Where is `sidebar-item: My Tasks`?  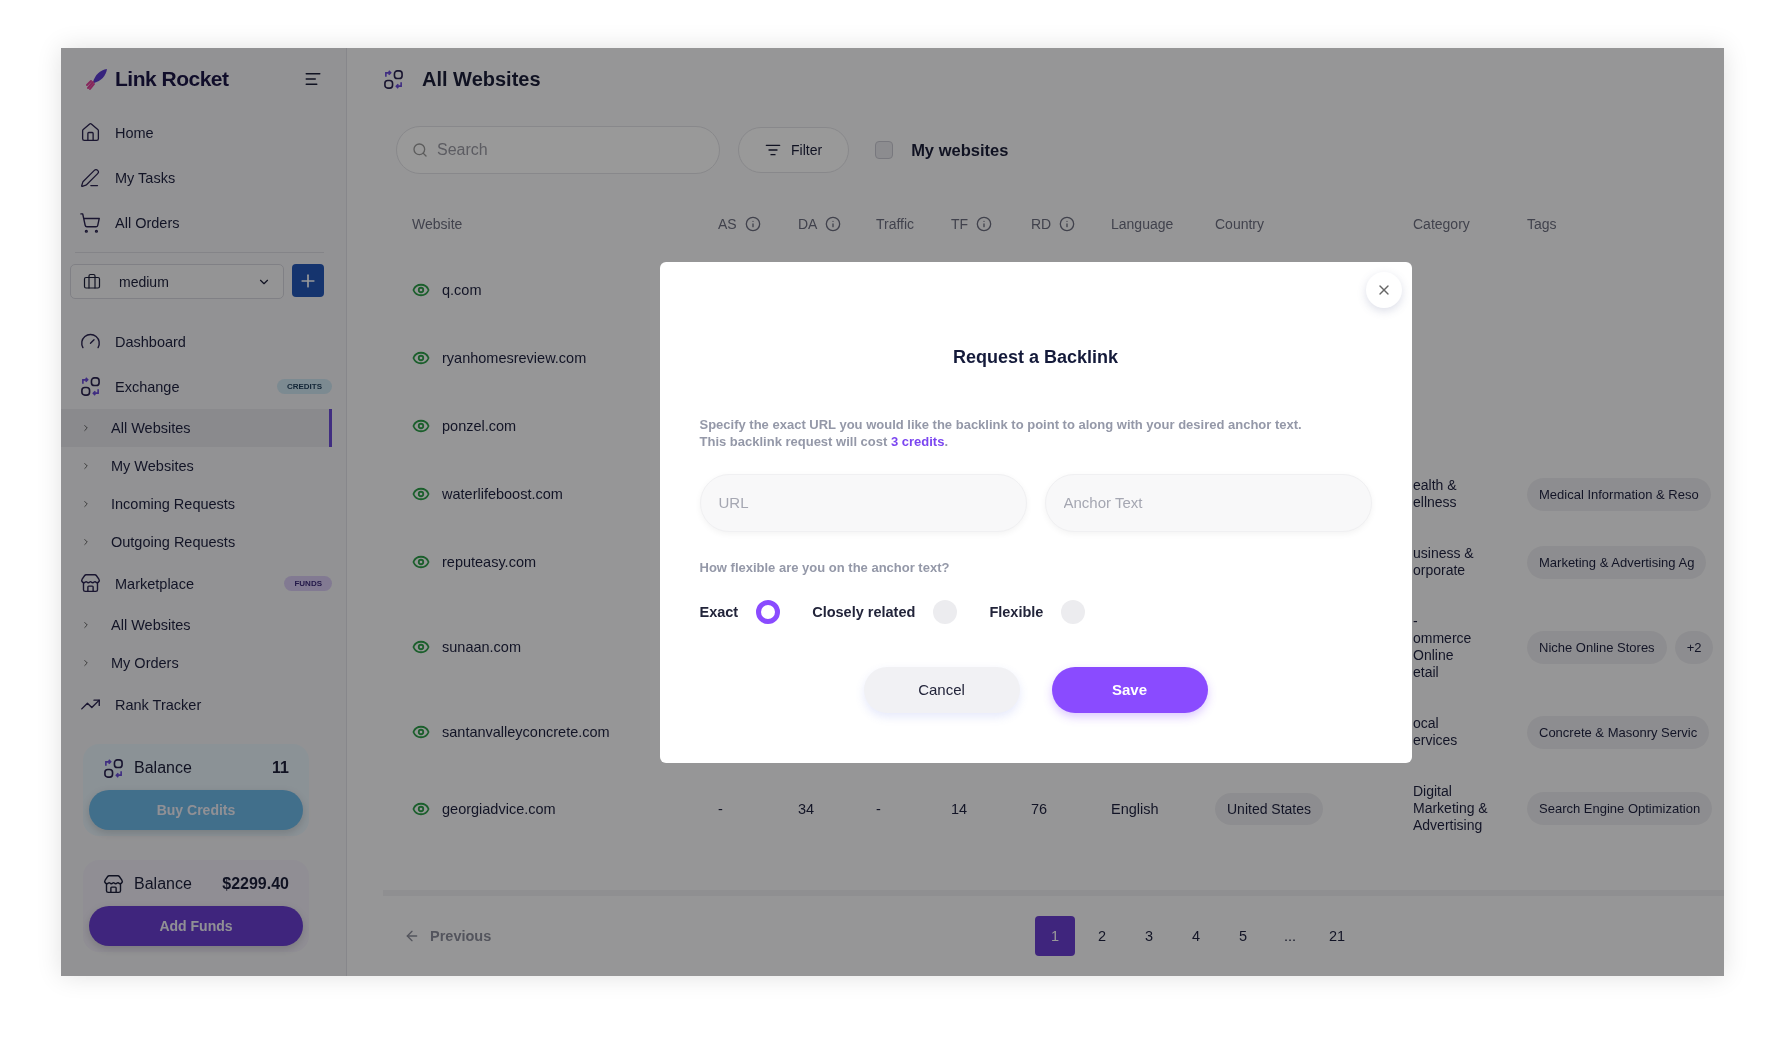 sidebar-item: My Tasks is located at coordinates (203, 177).